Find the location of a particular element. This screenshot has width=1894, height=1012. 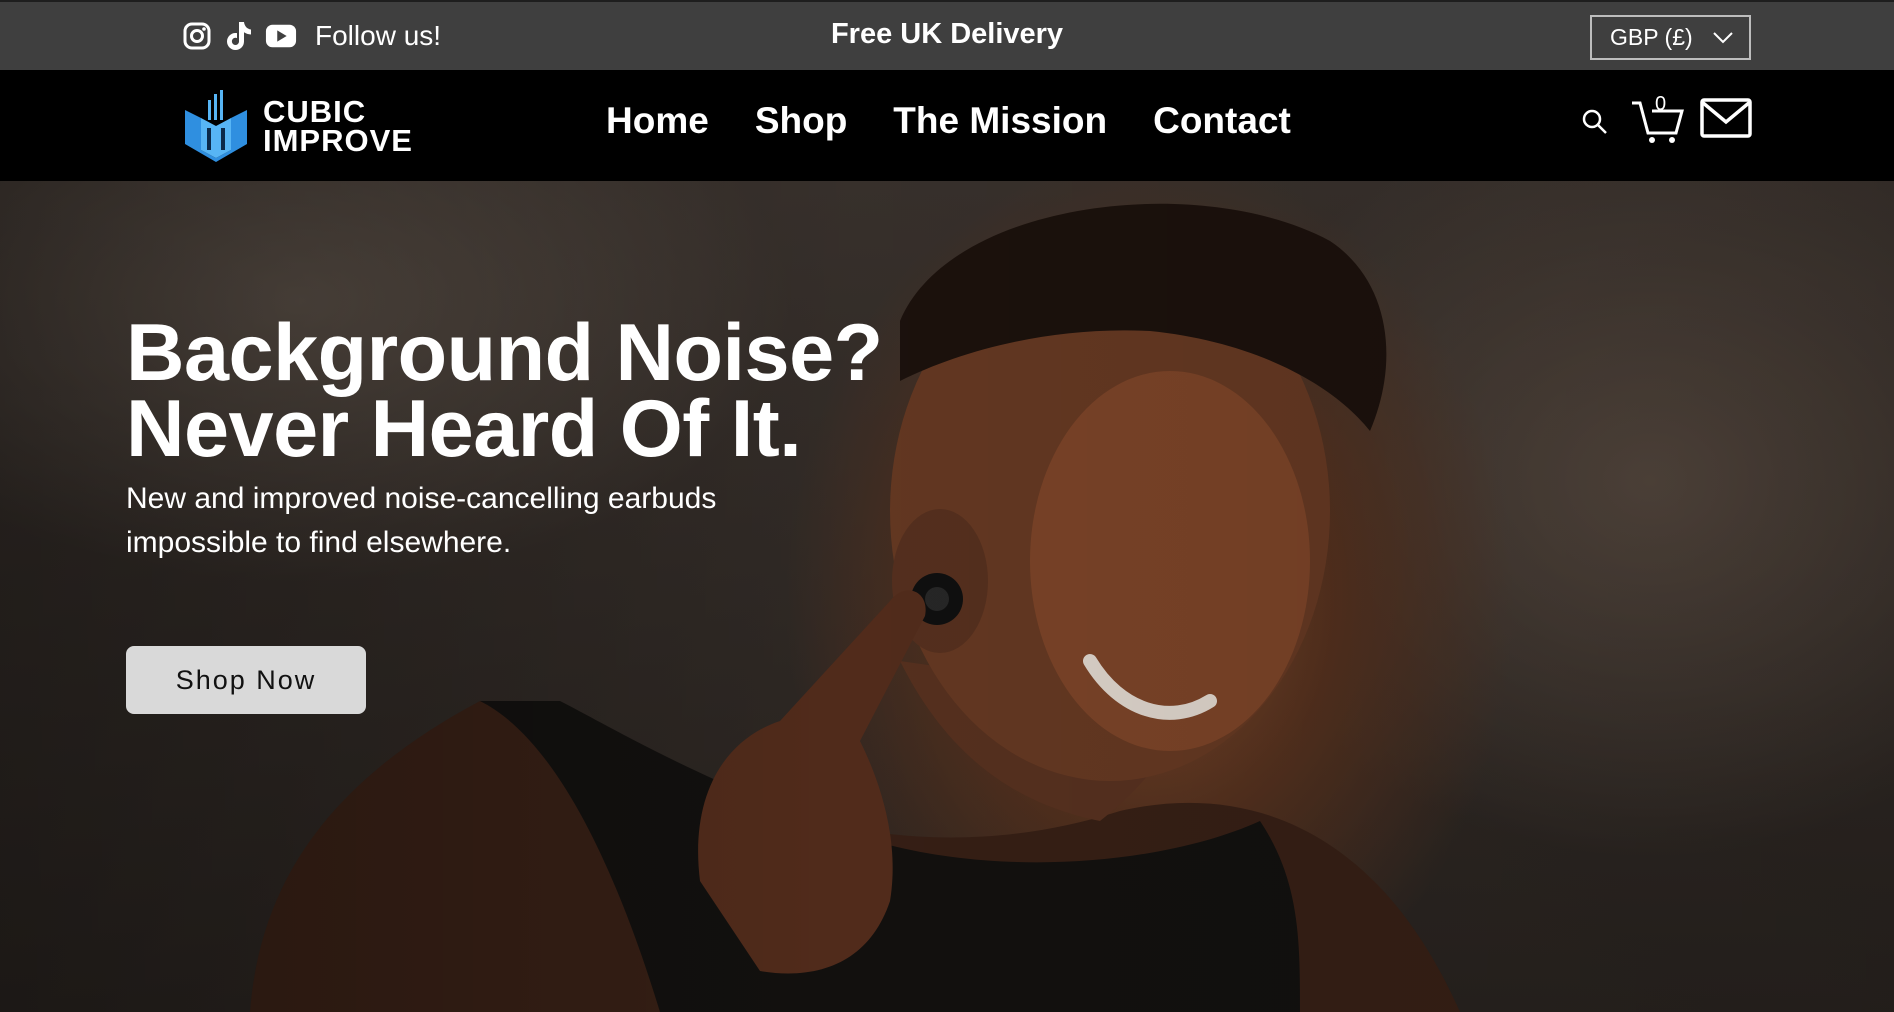

brand-wordmark: CUBIC IMPROVE is located at coordinates (338, 125).